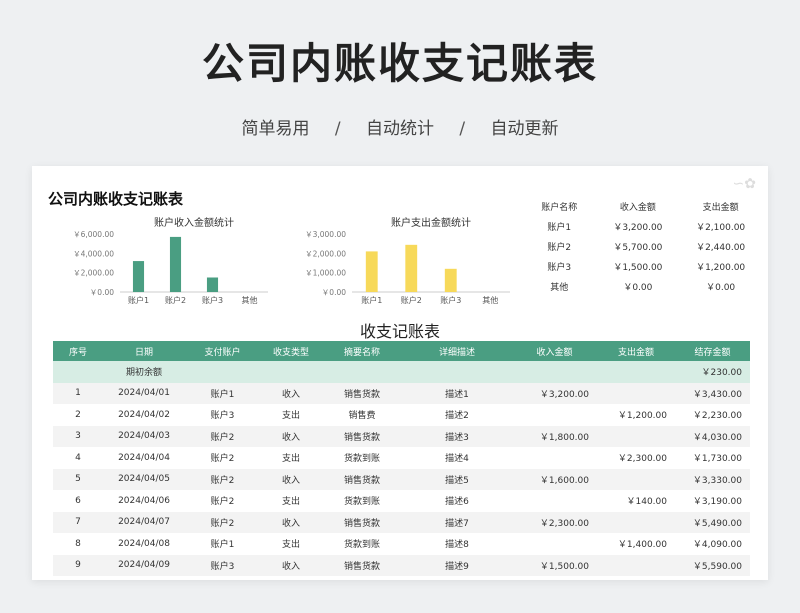 The width and height of the screenshot is (800, 613). Describe the element at coordinates (222, 351) in the screenshot. I see `column-header: 支付账户` at that location.